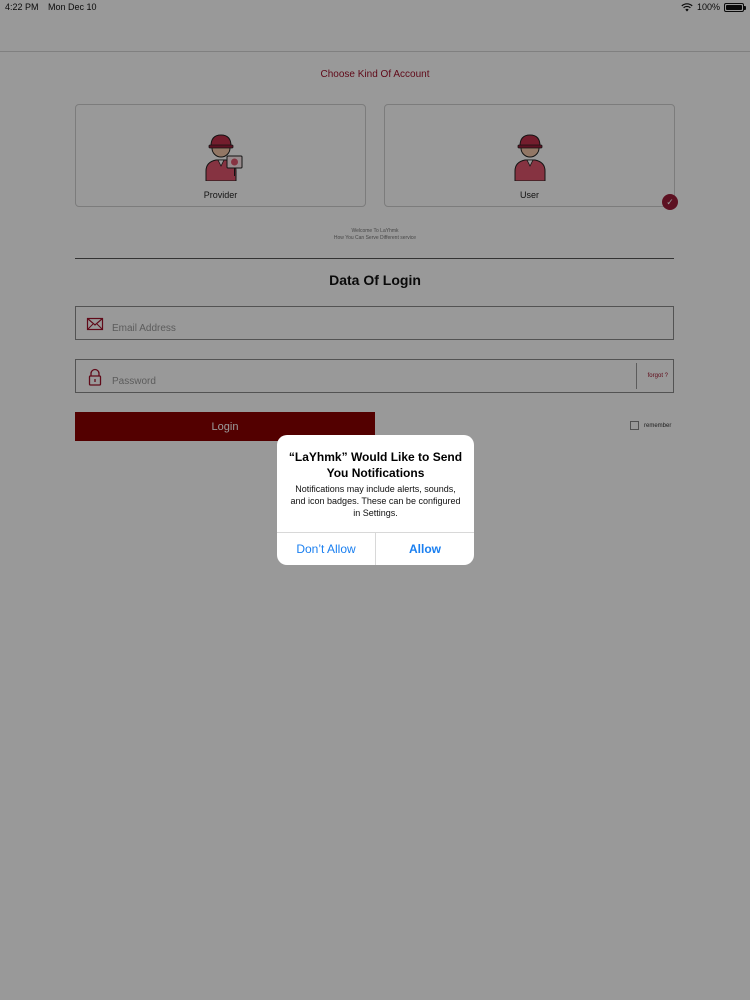 The height and width of the screenshot is (1000, 750). Describe the element at coordinates (326, 549) in the screenshot. I see `dont-allow-button: Don’t Allow` at that location.